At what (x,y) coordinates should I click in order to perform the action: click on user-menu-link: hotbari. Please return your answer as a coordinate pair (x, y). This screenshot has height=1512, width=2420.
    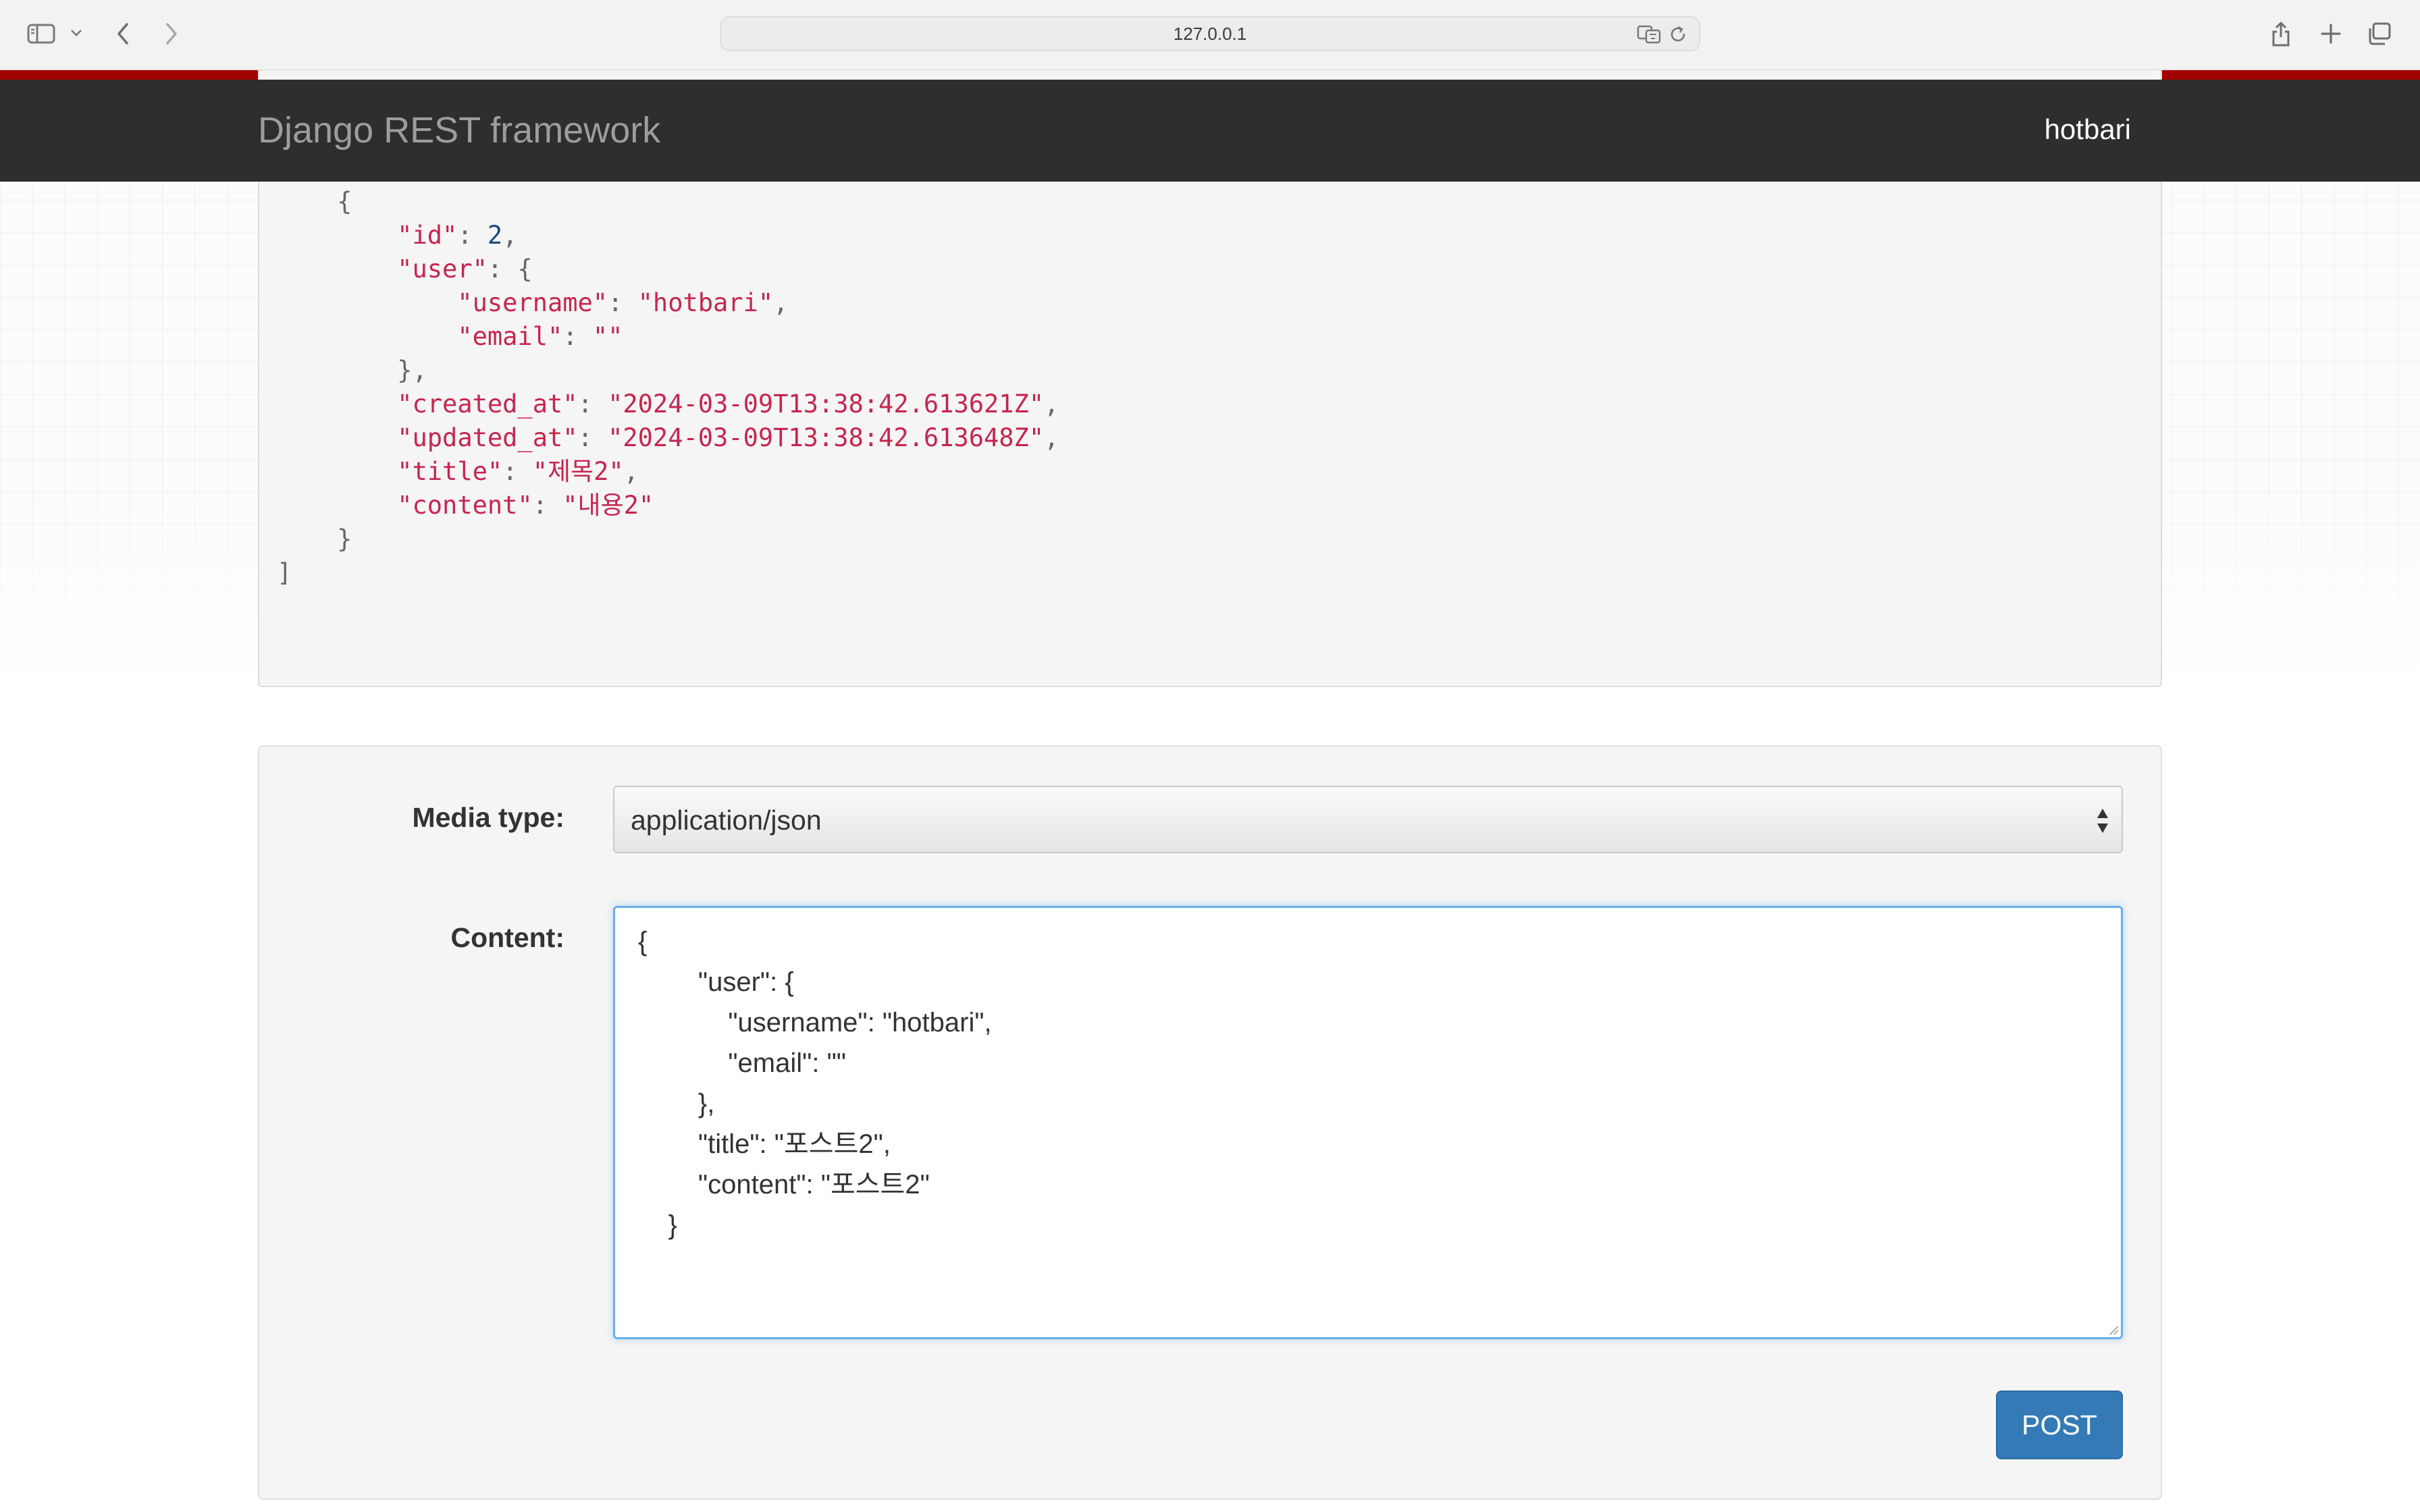
    Looking at the image, I should click on (2088, 129).